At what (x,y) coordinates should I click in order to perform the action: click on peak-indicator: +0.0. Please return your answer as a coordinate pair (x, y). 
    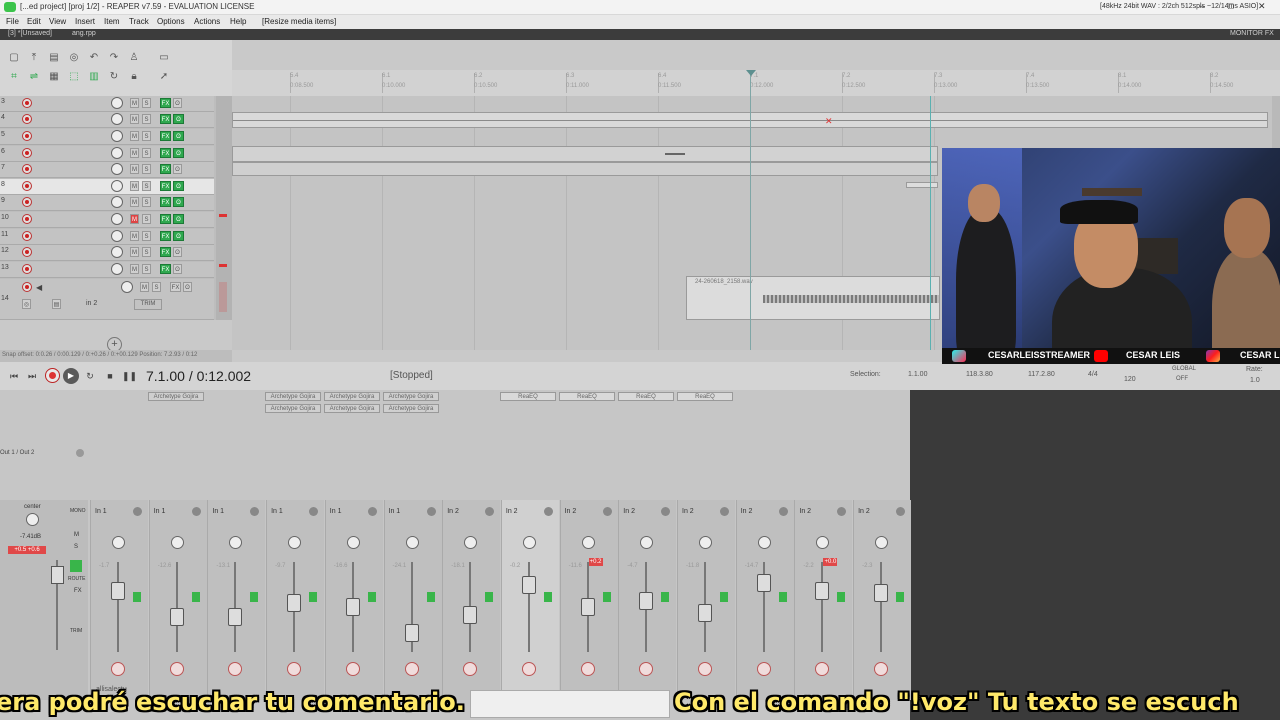
    Looking at the image, I should click on (830, 562).